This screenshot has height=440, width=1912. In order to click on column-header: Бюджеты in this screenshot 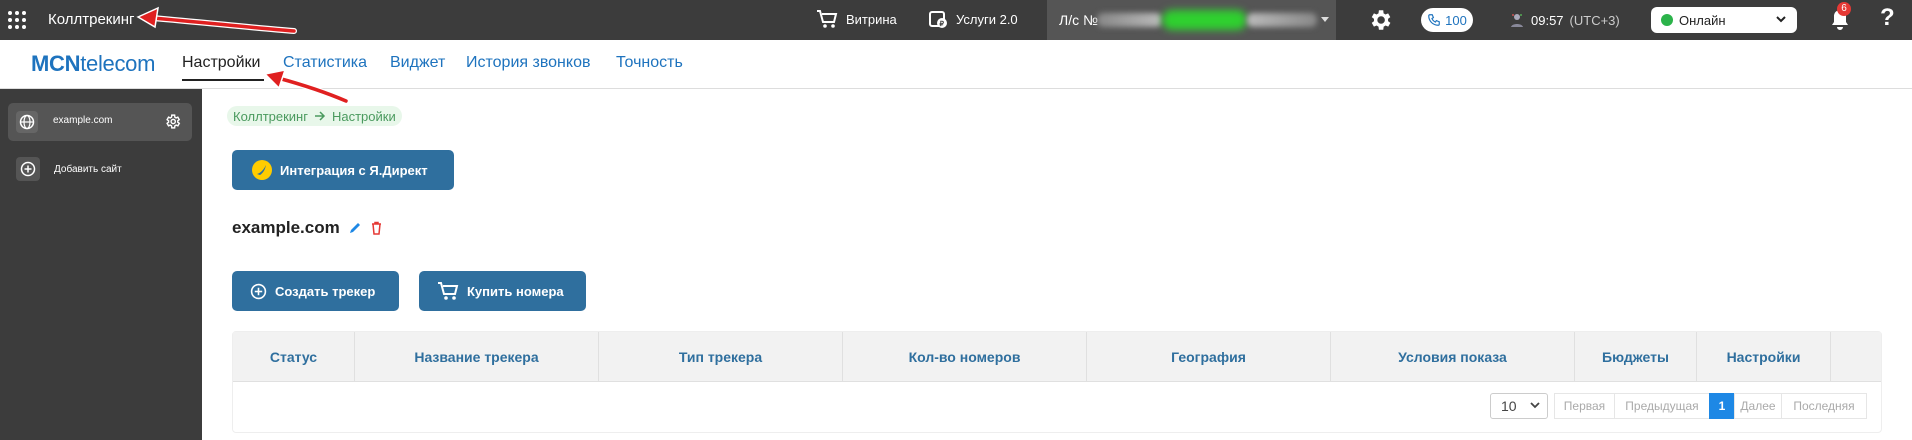, I will do `click(1636, 356)`.